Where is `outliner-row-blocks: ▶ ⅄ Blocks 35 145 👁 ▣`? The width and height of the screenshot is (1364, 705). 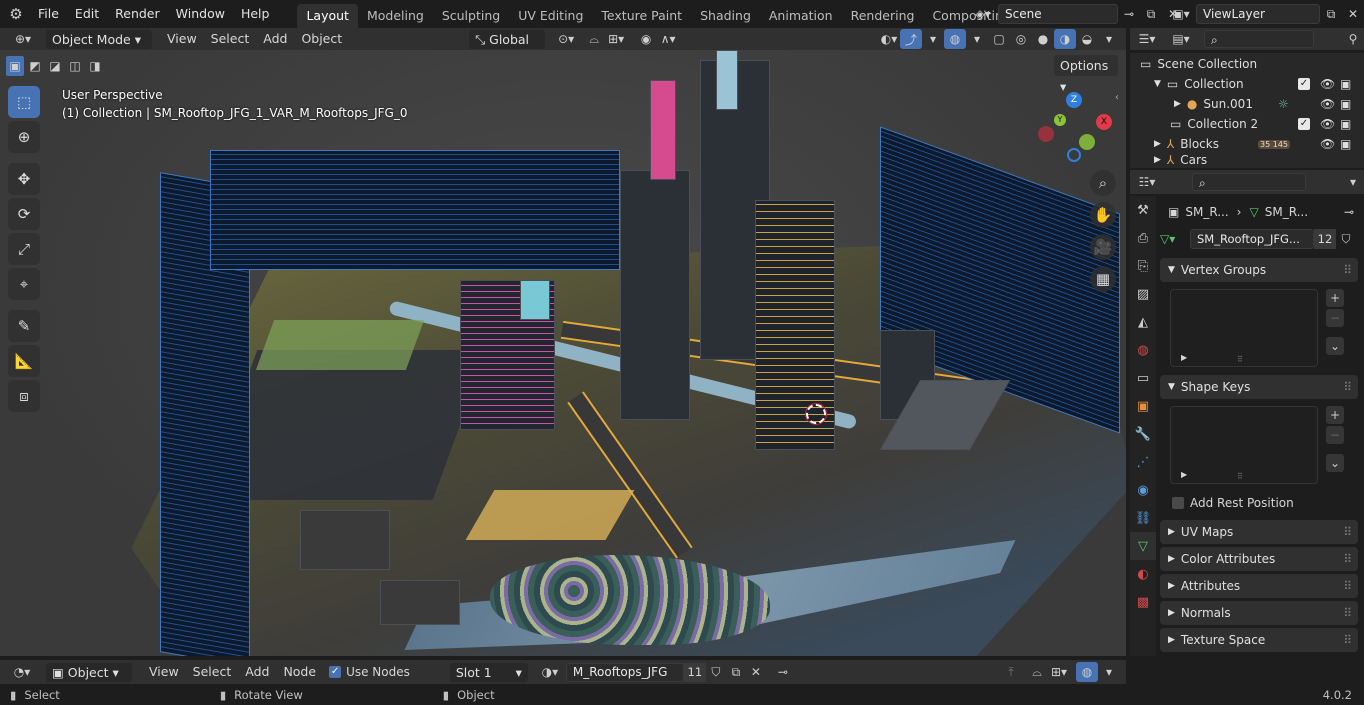
outliner-row-blocks: ▶ ⅄ Blocks 35 145 👁 ▣ is located at coordinates (1247, 144).